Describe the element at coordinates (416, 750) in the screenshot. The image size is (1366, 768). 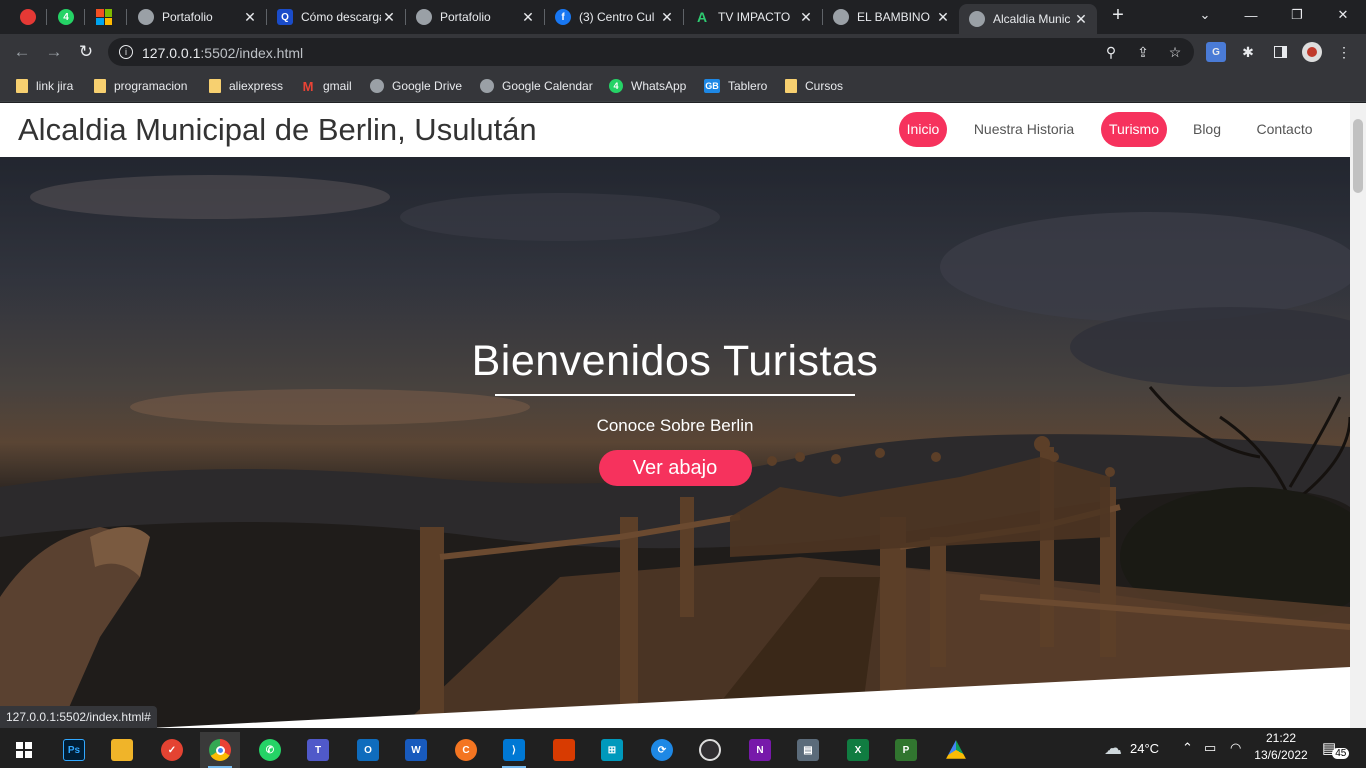
I see `taskbar-word: W` at that location.